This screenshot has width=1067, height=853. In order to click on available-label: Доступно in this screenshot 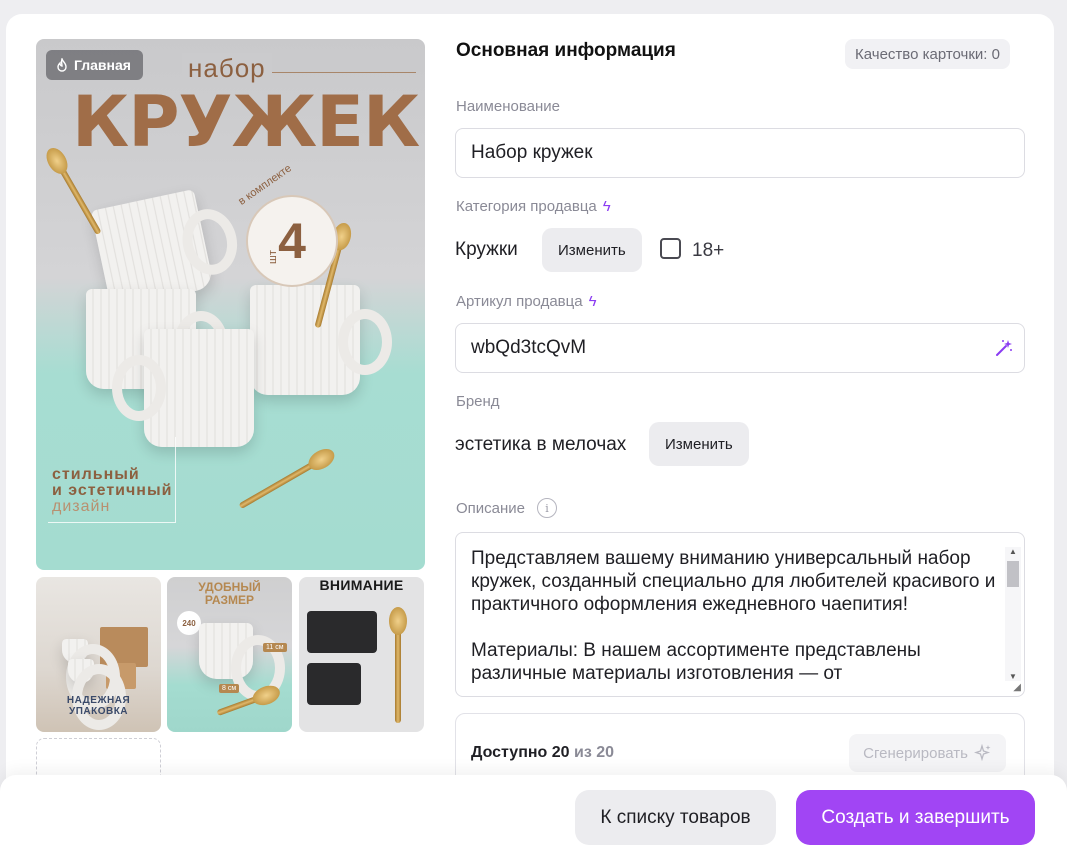, I will do `click(509, 752)`.